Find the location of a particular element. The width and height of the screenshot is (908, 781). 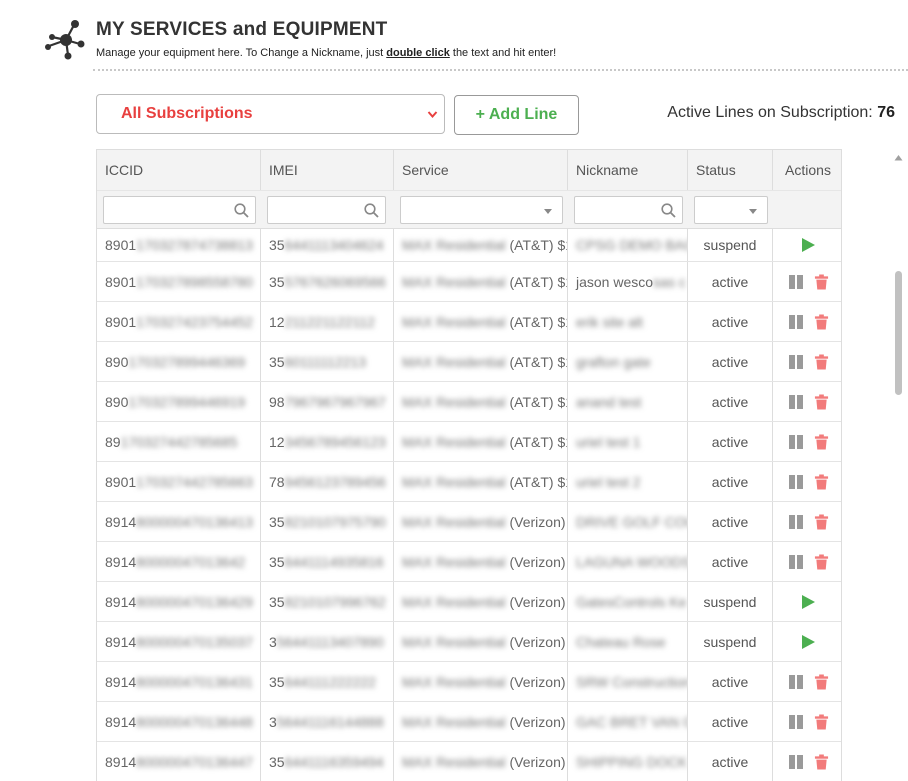

subscription-select: All Subscriptions is located at coordinates (270, 114).